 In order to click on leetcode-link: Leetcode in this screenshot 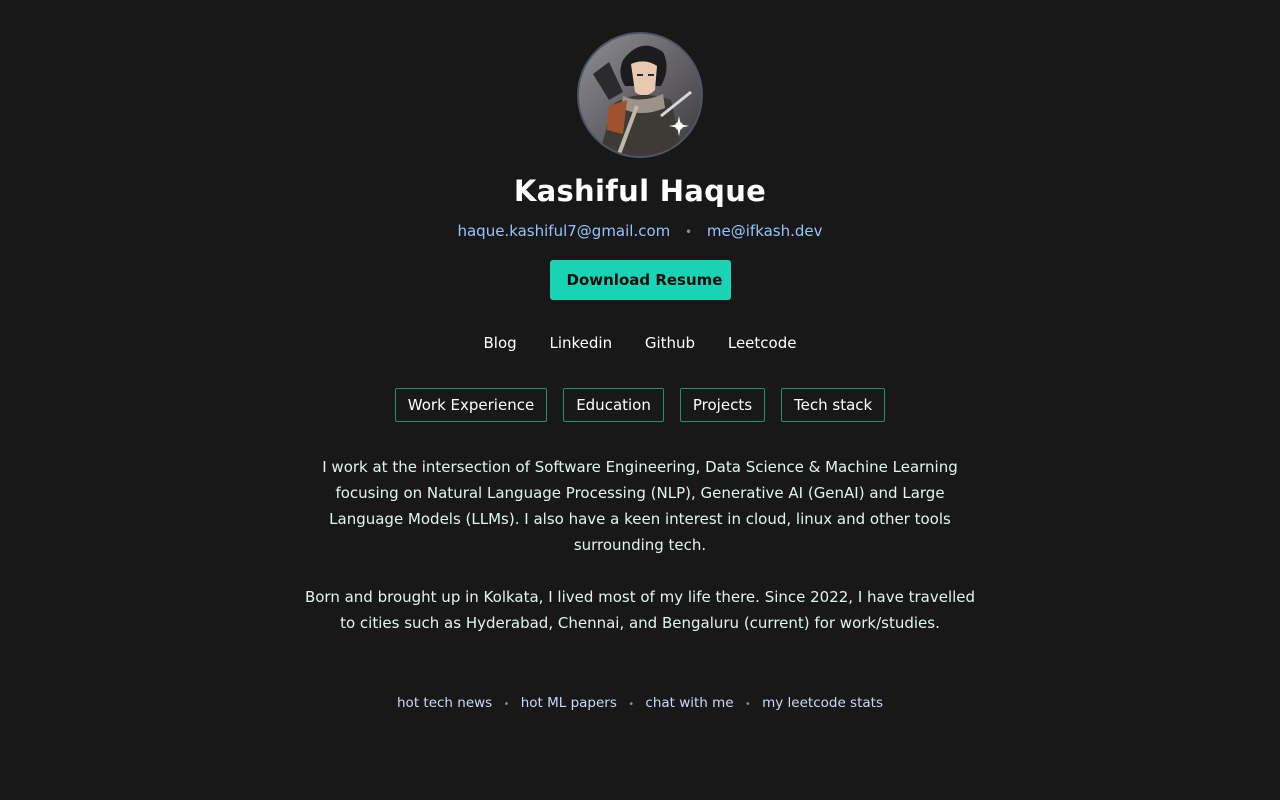, I will do `click(762, 343)`.